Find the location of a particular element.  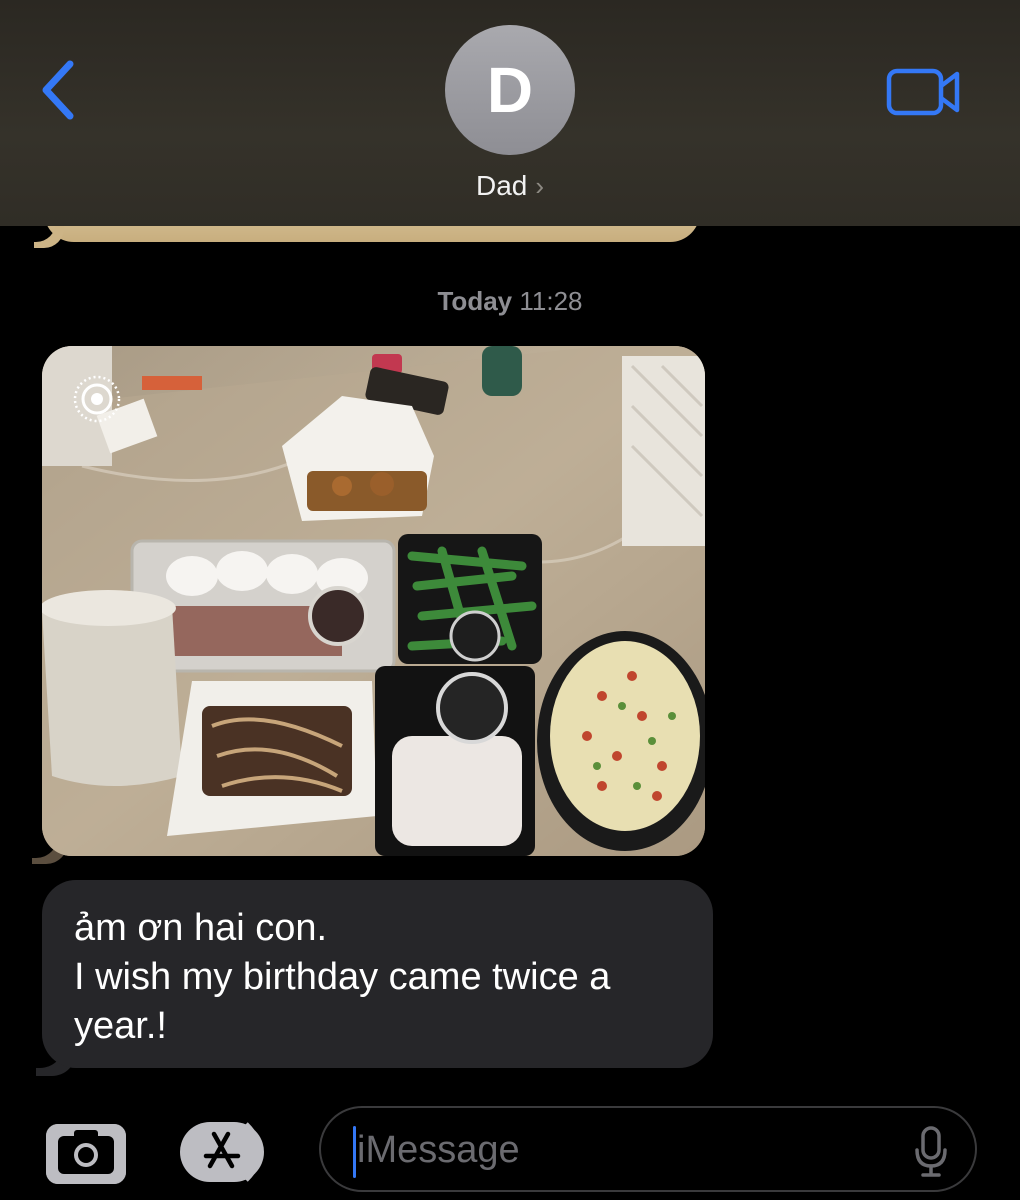

contact-name-button: Dad › is located at coordinates (510, 186).